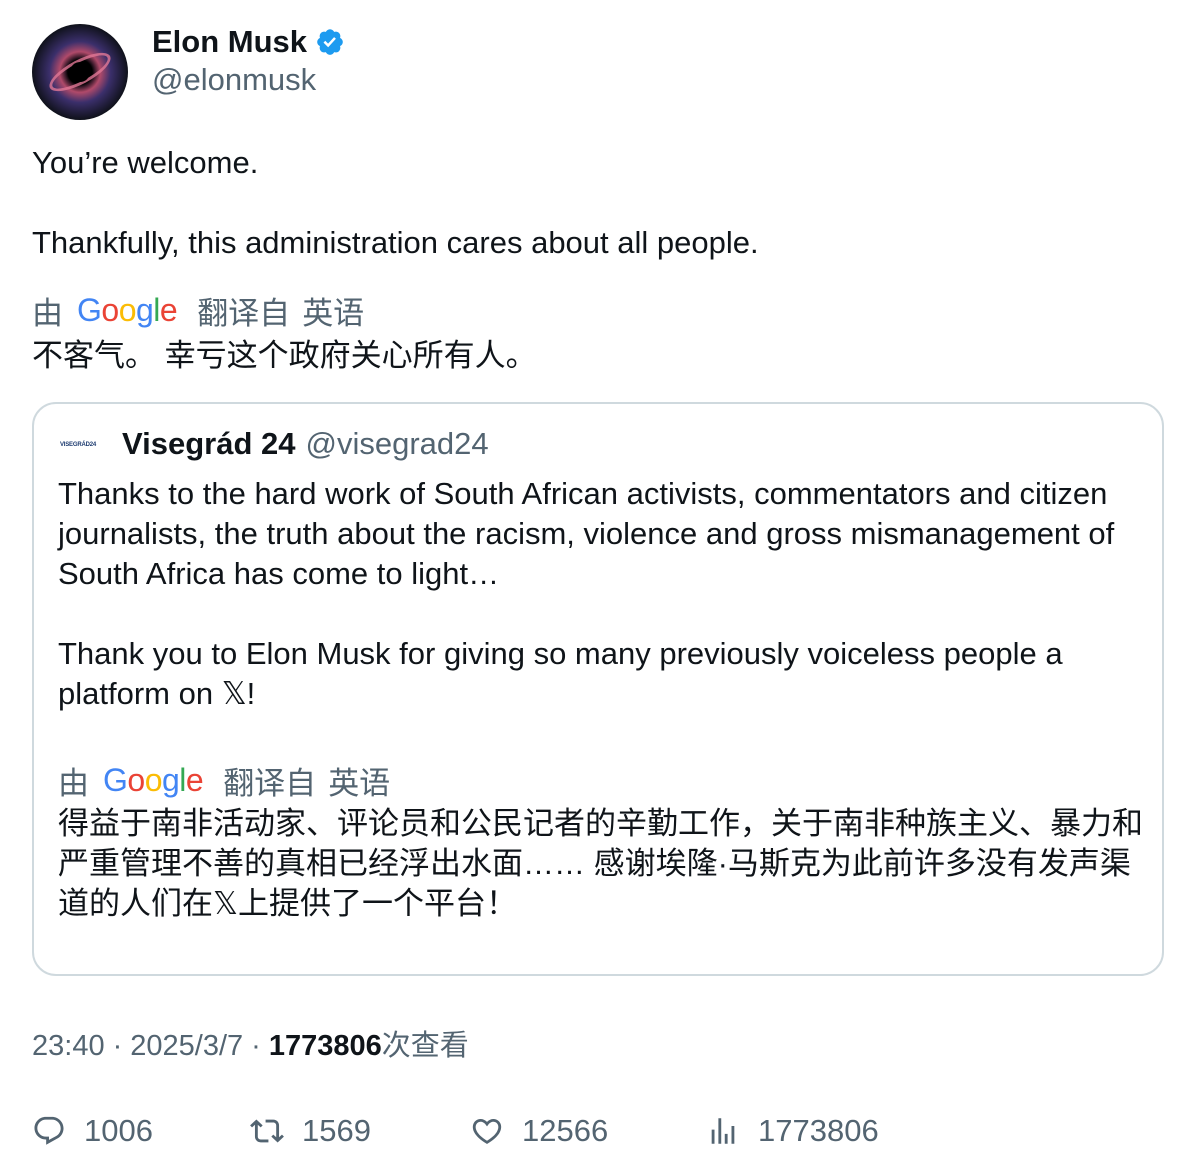 This screenshot has height=1176, width=1196. What do you see at coordinates (333, 313) in the screenshot?
I see `translation-source-language: 英语` at bounding box center [333, 313].